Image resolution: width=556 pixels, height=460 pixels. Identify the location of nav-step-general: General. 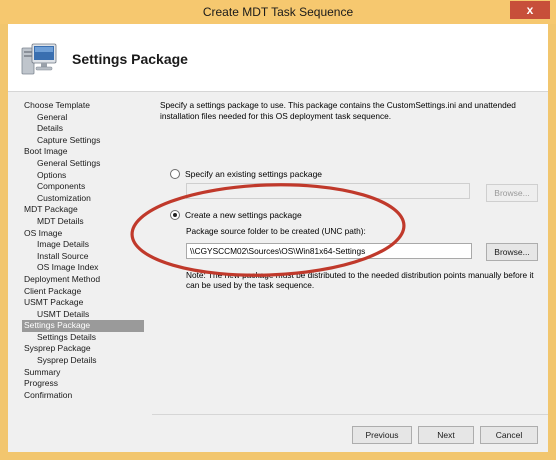
(52, 116).